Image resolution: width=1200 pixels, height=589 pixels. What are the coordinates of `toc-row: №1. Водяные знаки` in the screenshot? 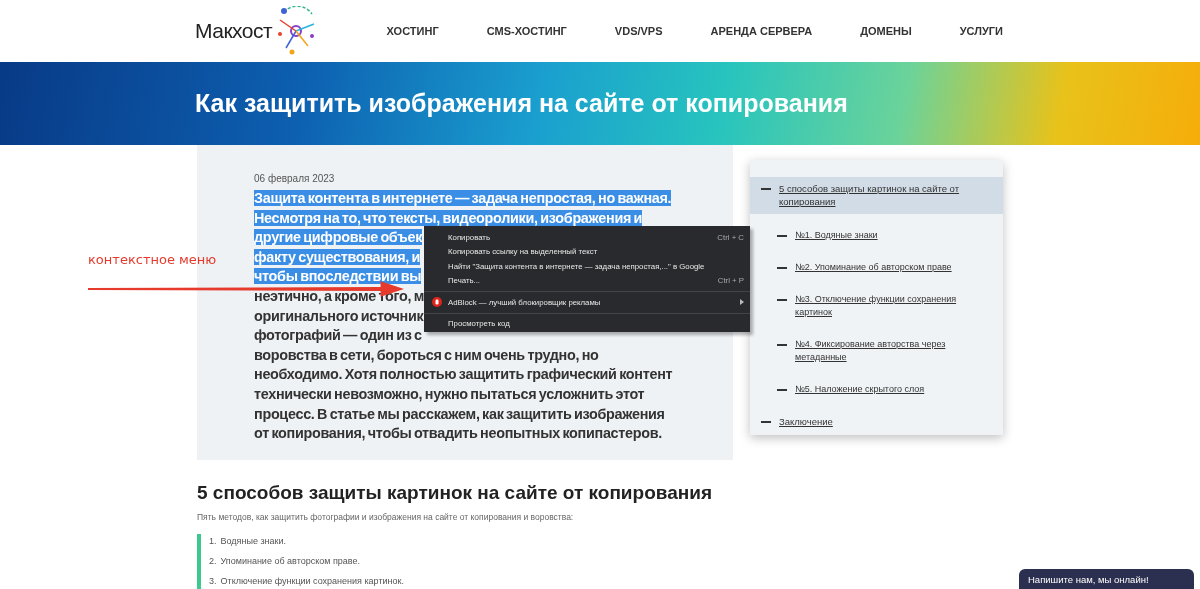 It's located at (876, 236).